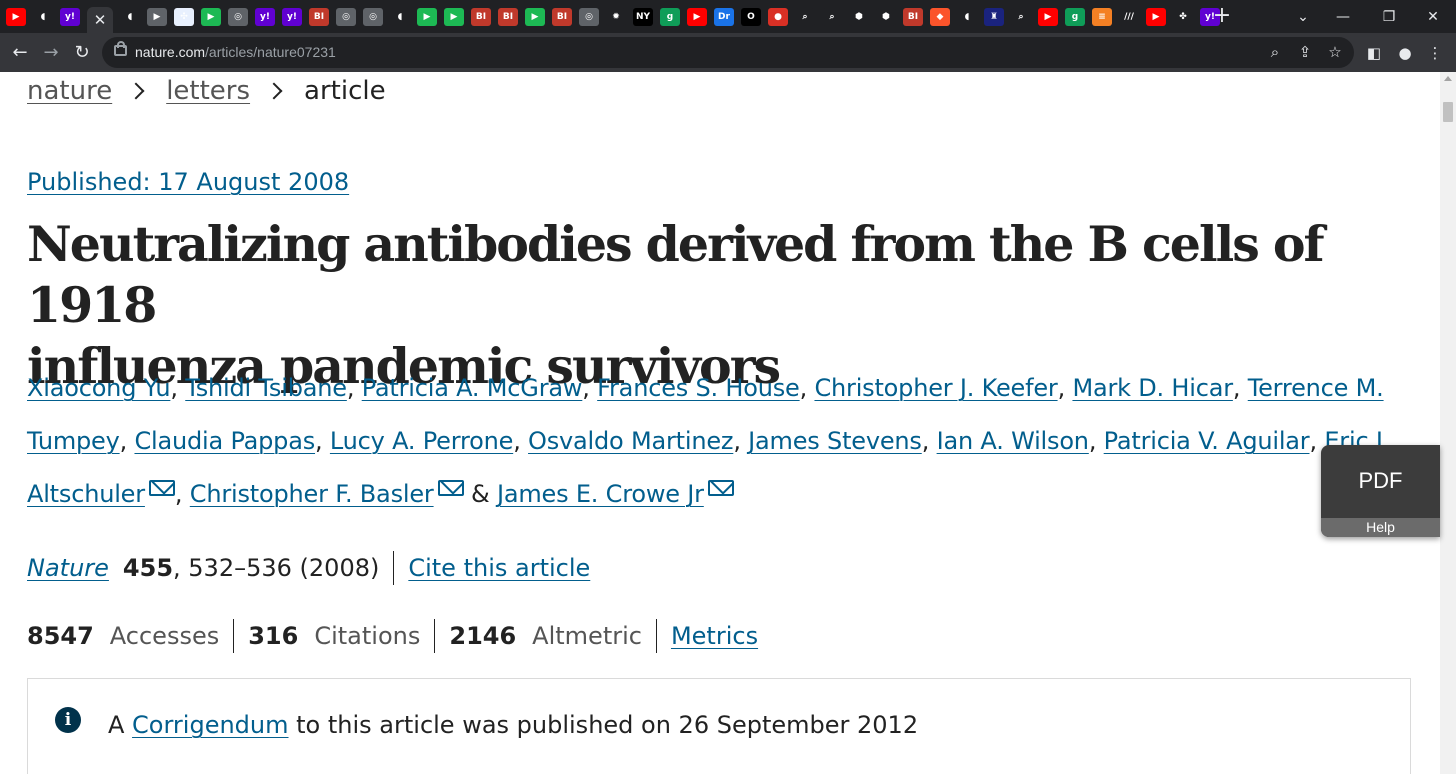 Image resolution: width=1456 pixels, height=774 pixels. I want to click on back-icon: ←, so click(20, 52).